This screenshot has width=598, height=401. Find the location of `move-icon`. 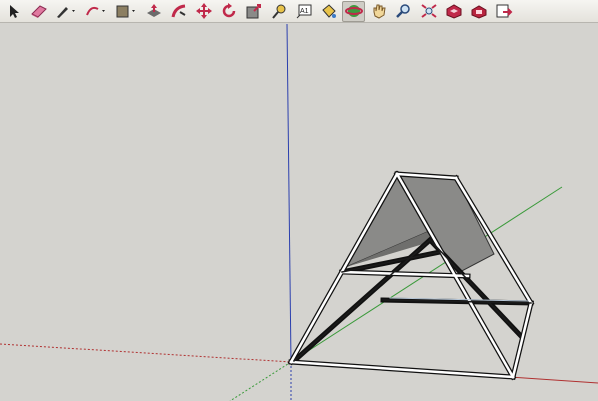

move-icon is located at coordinates (203, 11).